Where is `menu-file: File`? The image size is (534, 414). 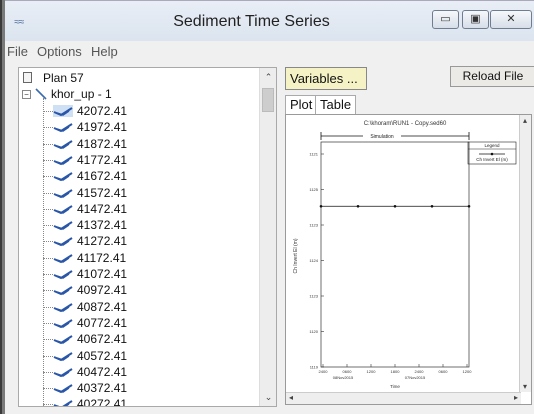 menu-file: File is located at coordinates (17, 51).